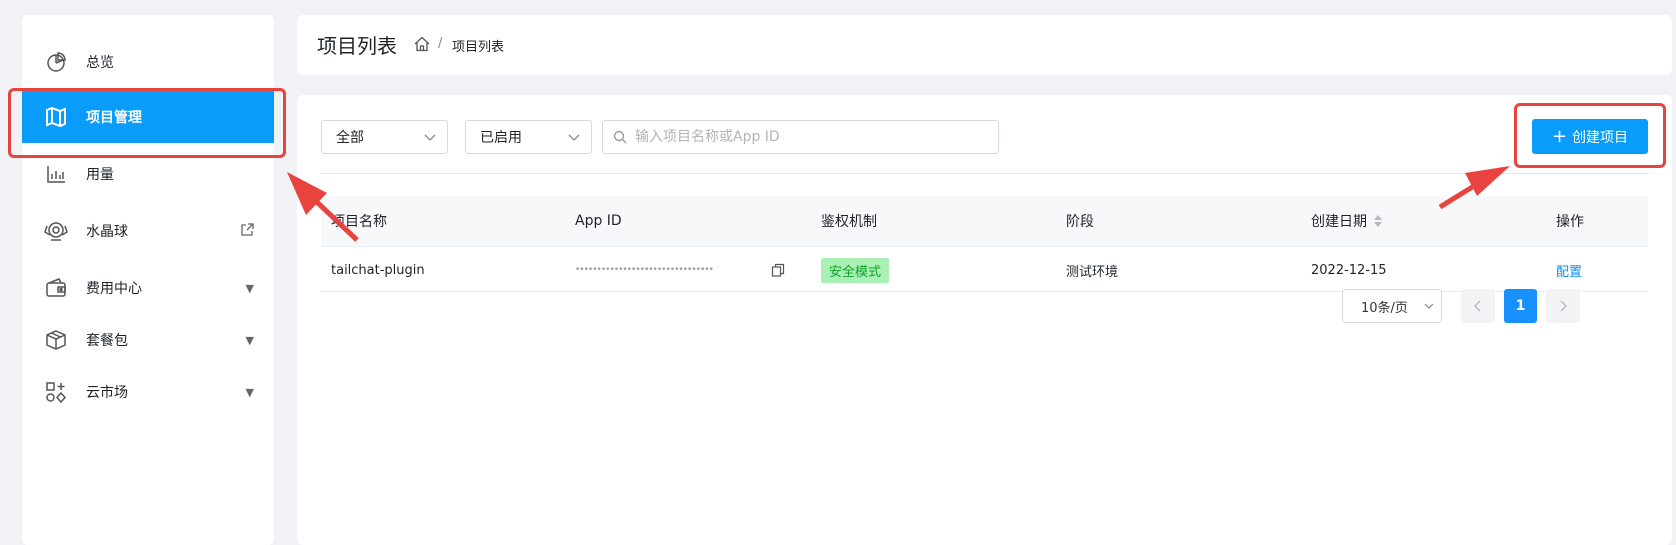 The height and width of the screenshot is (545, 1676). Describe the element at coordinates (323, 207) in the screenshot. I see `annotation-arrow-left` at that location.